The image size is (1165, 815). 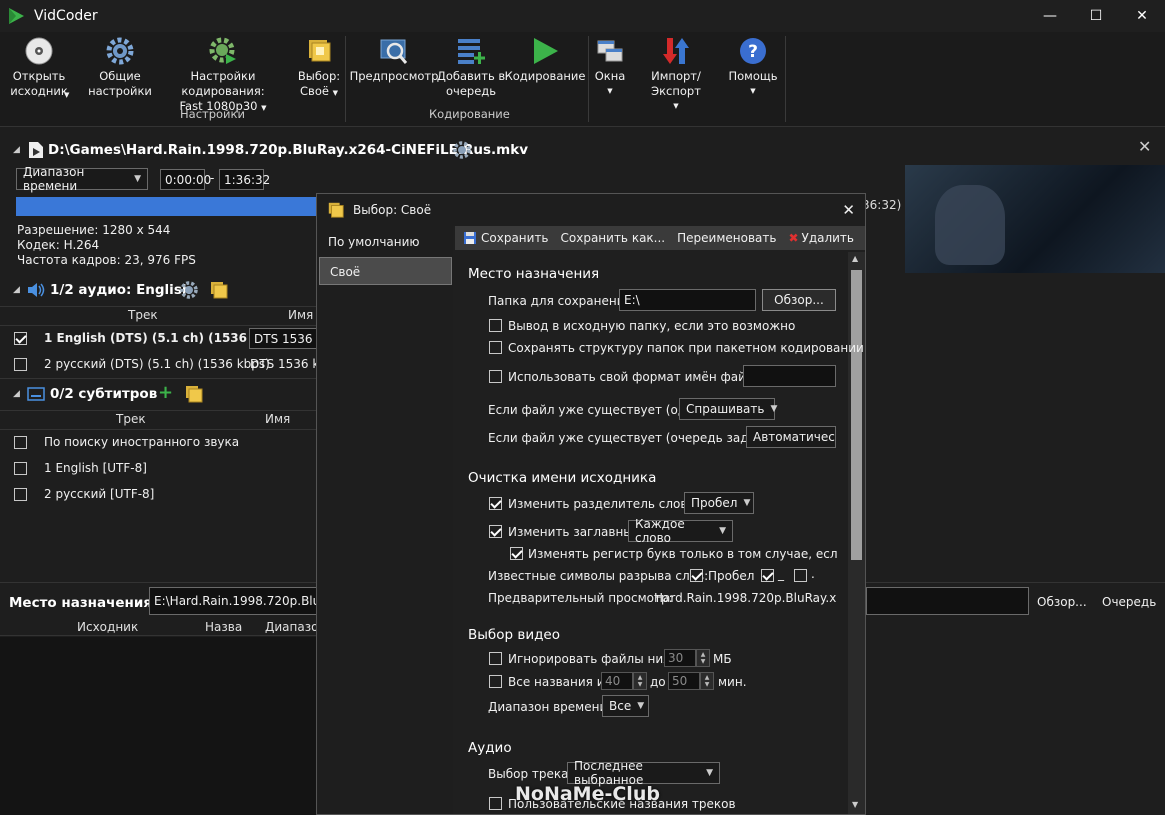 I want to click on audio-track-1-name-field: DTS 1536 kp, so click(x=284, y=338).